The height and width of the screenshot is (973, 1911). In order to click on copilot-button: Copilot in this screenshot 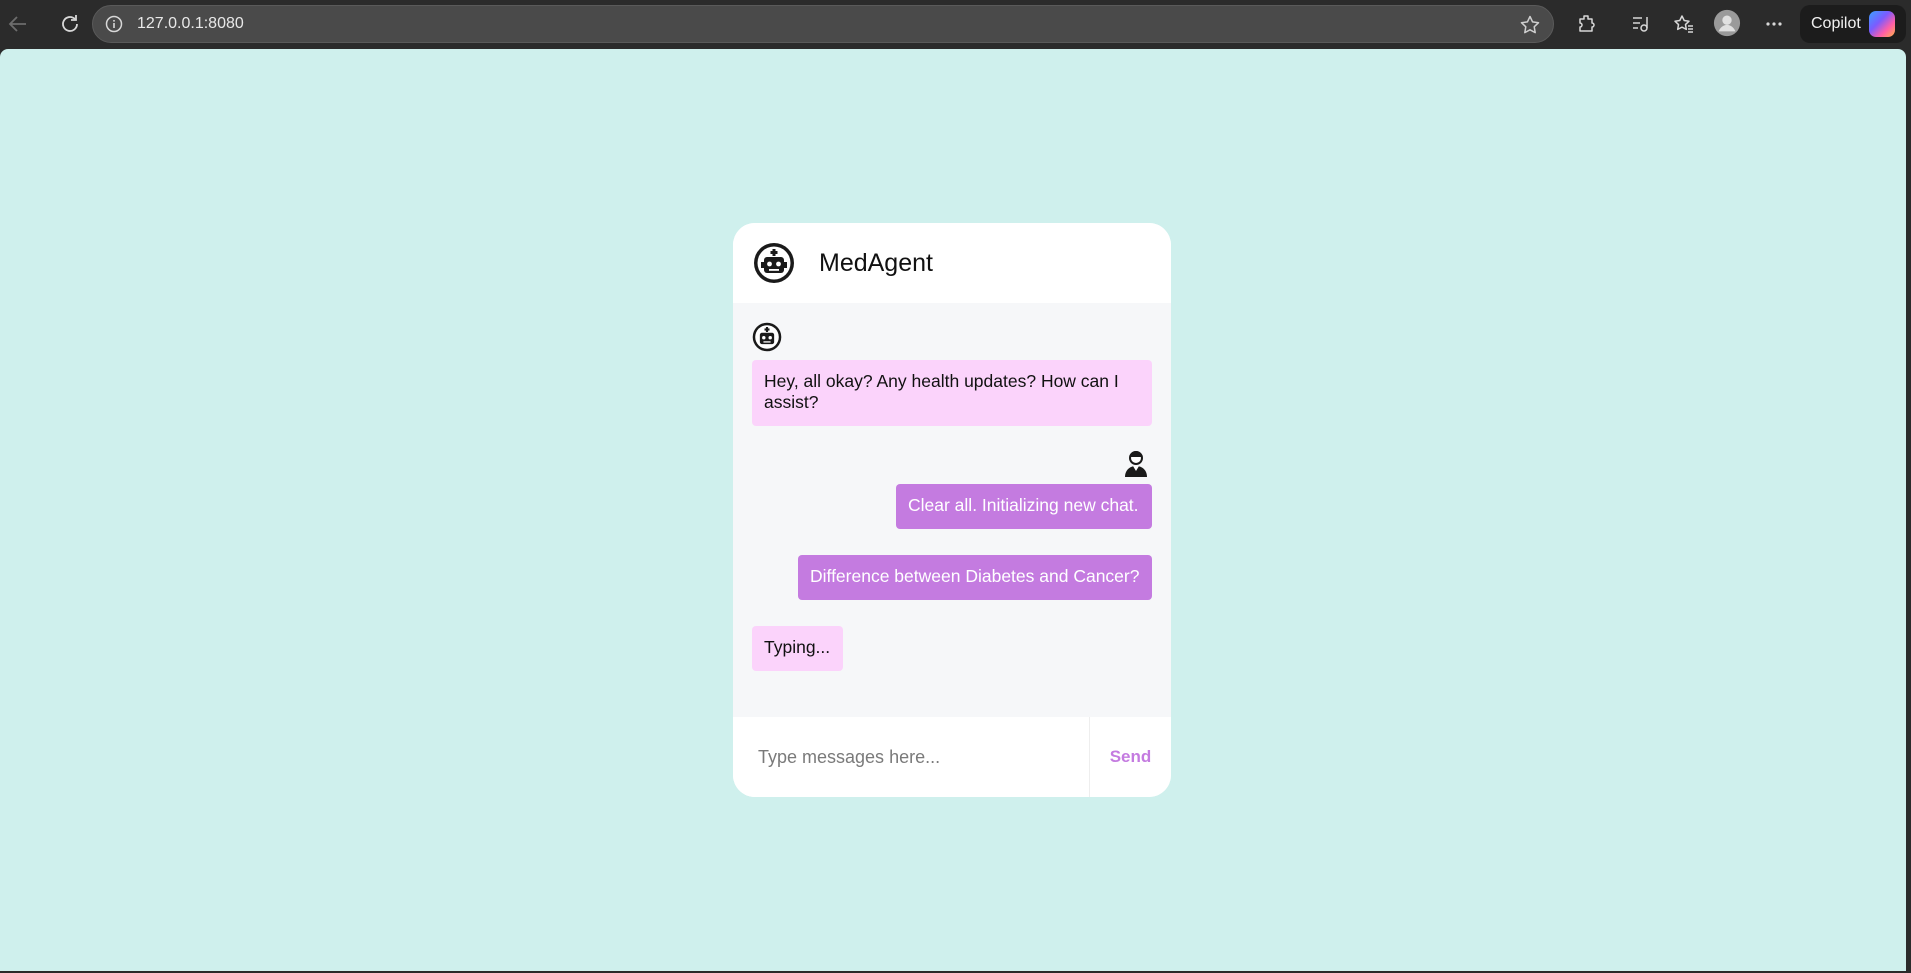, I will do `click(1853, 24)`.